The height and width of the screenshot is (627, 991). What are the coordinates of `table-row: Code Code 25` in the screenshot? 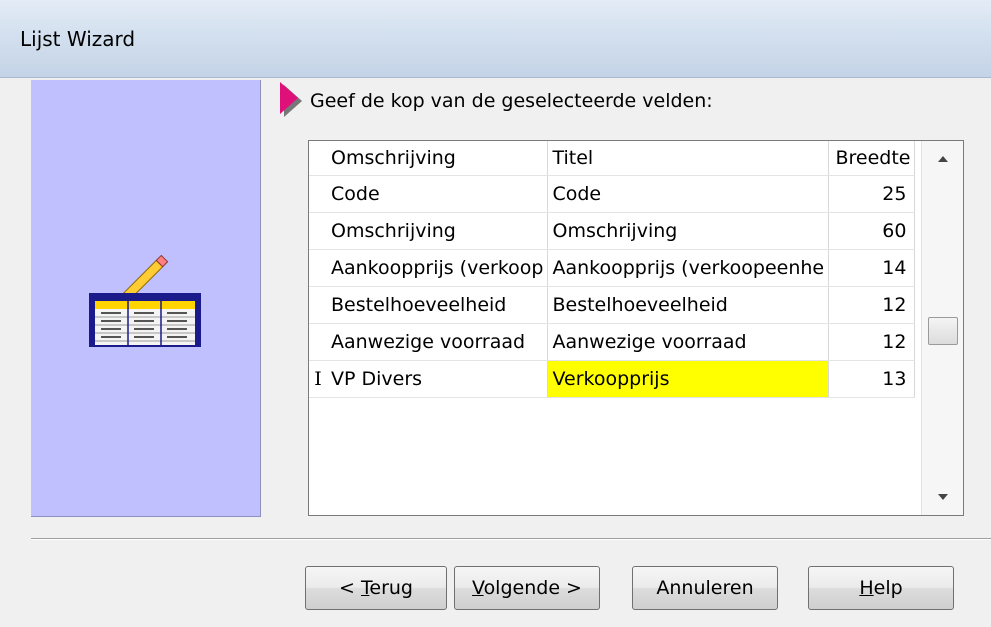 It's located at (612, 194).